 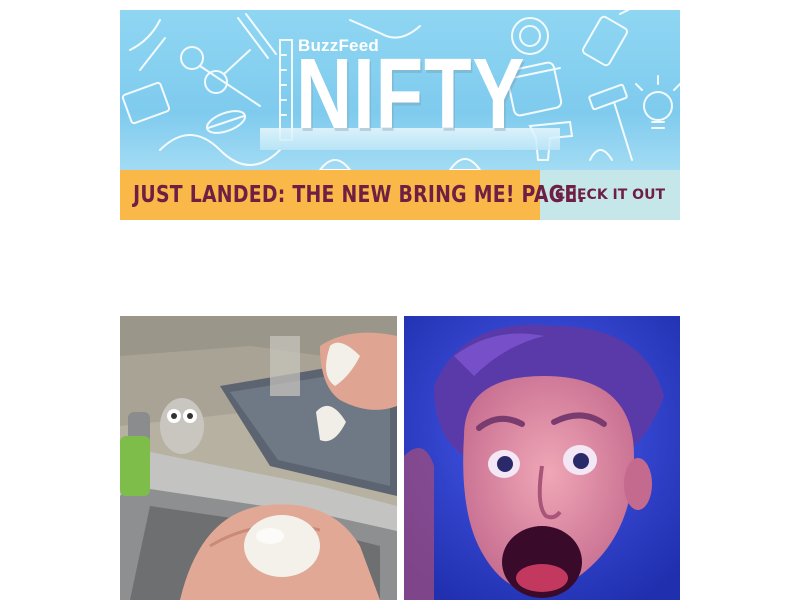 What do you see at coordinates (286, 90) in the screenshot?
I see `ruler-icon` at bounding box center [286, 90].